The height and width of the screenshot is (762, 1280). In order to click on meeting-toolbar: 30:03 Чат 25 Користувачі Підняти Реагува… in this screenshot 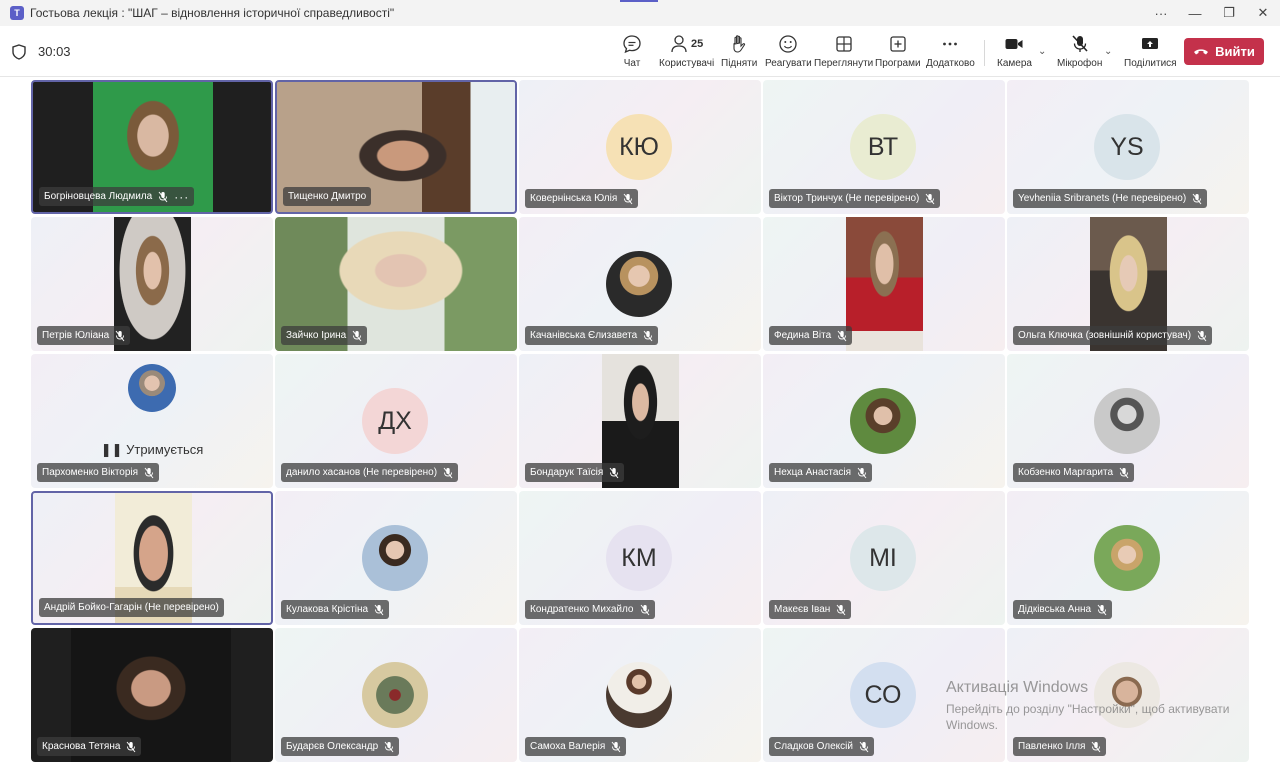, I will do `click(640, 51)`.